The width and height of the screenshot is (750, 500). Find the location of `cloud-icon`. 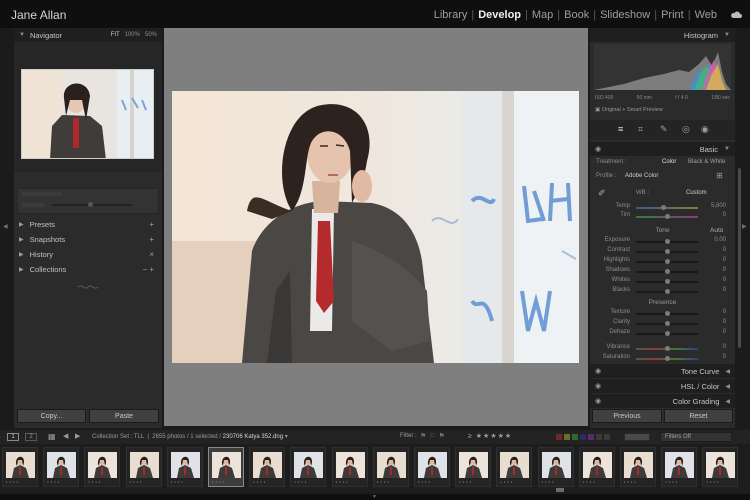

cloud-icon is located at coordinates (736, 14).